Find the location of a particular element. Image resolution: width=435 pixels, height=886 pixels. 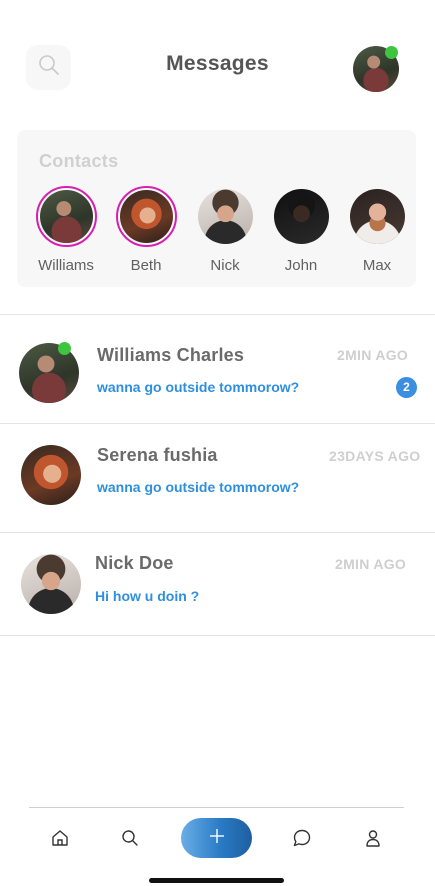

conversation-name: Serena fushia is located at coordinates (157, 455).